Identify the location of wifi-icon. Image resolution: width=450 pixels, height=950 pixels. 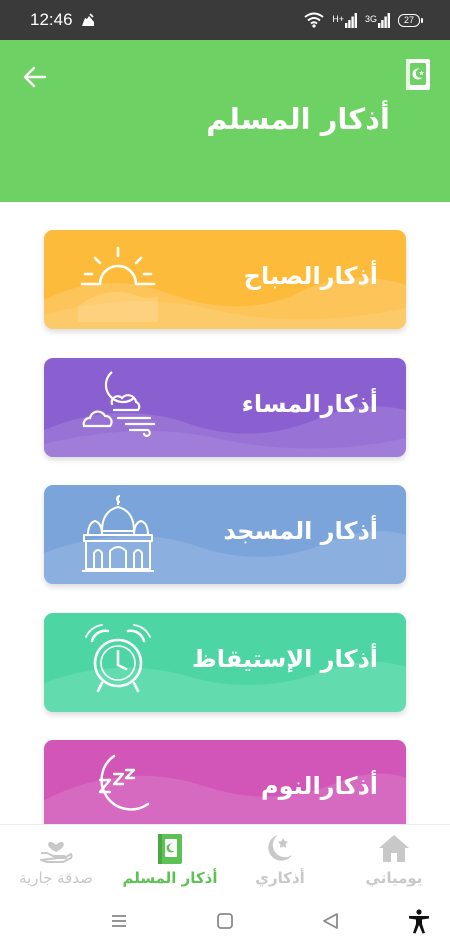
(314, 20).